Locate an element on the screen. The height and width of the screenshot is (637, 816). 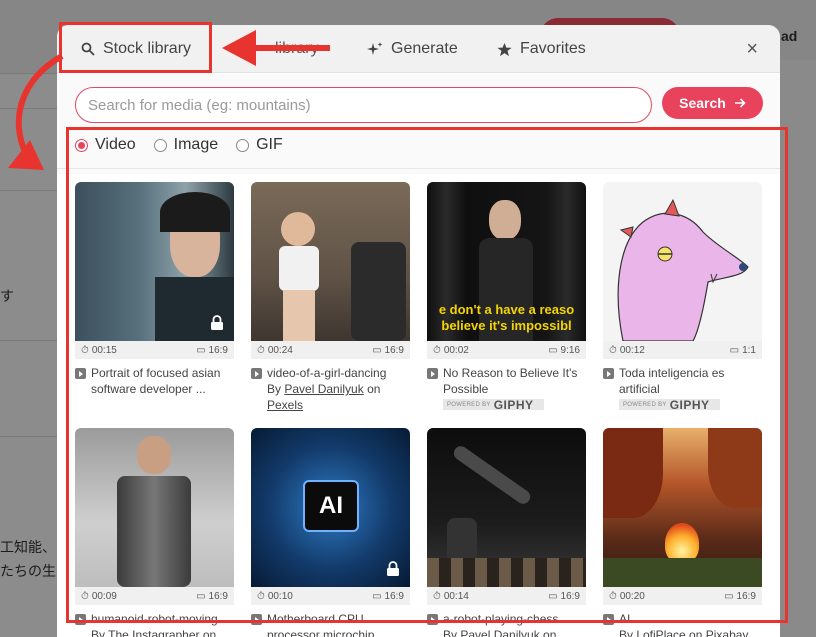
curved-arrow-icon is located at coordinates (36, 111).